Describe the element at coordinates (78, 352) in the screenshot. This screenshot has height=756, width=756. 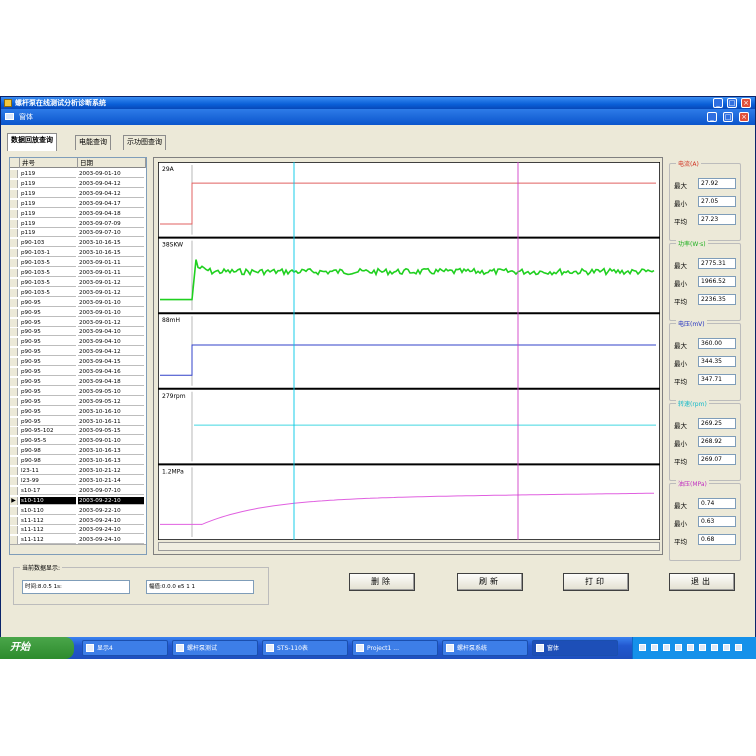
I see `table-row: p90-95 2003-09-04-12` at that location.